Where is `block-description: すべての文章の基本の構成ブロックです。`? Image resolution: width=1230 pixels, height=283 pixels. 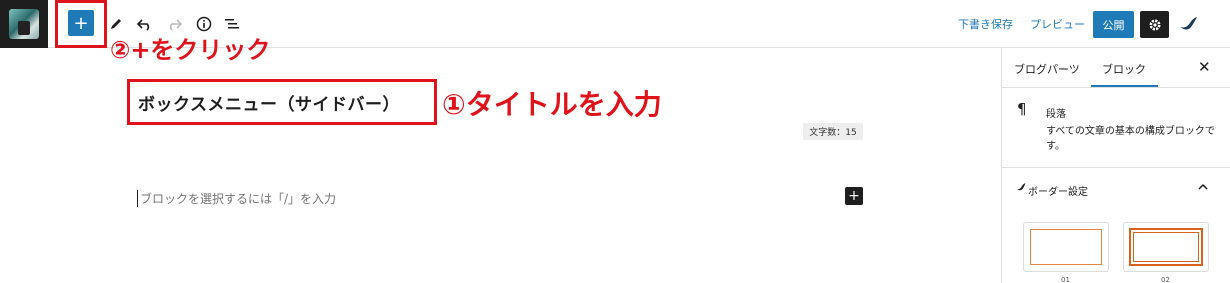 block-description: すべての文章の基本の構成ブロックです。 is located at coordinates (1130, 139).